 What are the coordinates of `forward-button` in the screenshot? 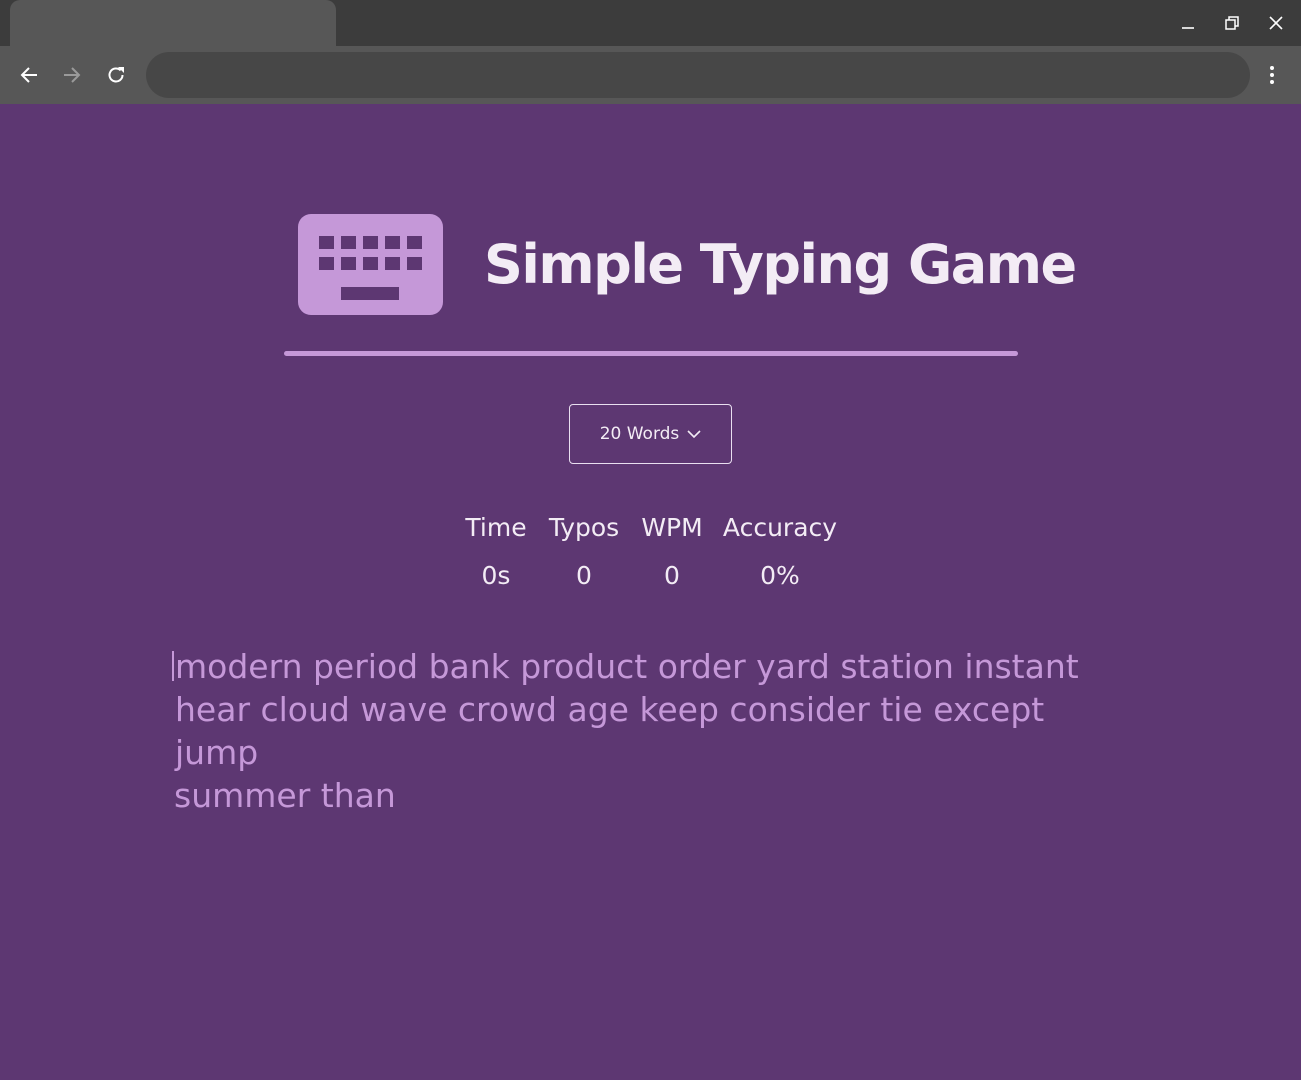 It's located at (72, 75).